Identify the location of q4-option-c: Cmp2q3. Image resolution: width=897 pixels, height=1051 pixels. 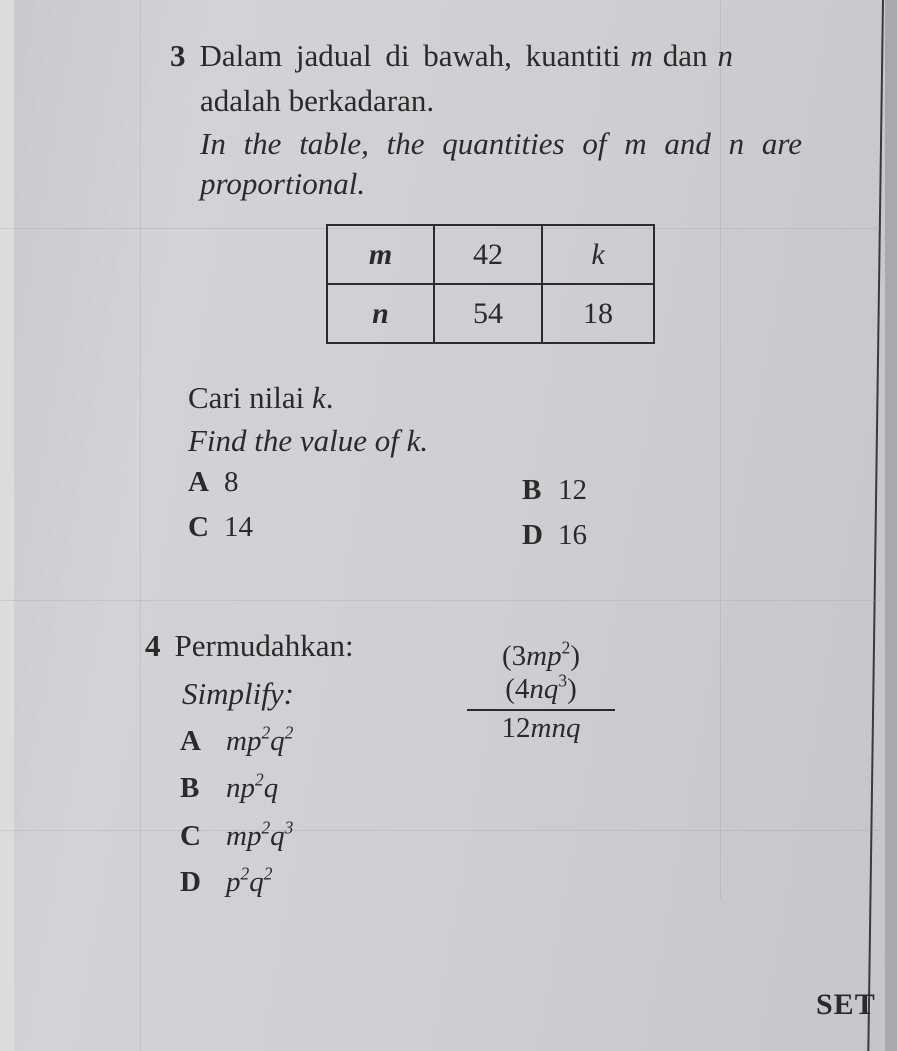
(237, 835).